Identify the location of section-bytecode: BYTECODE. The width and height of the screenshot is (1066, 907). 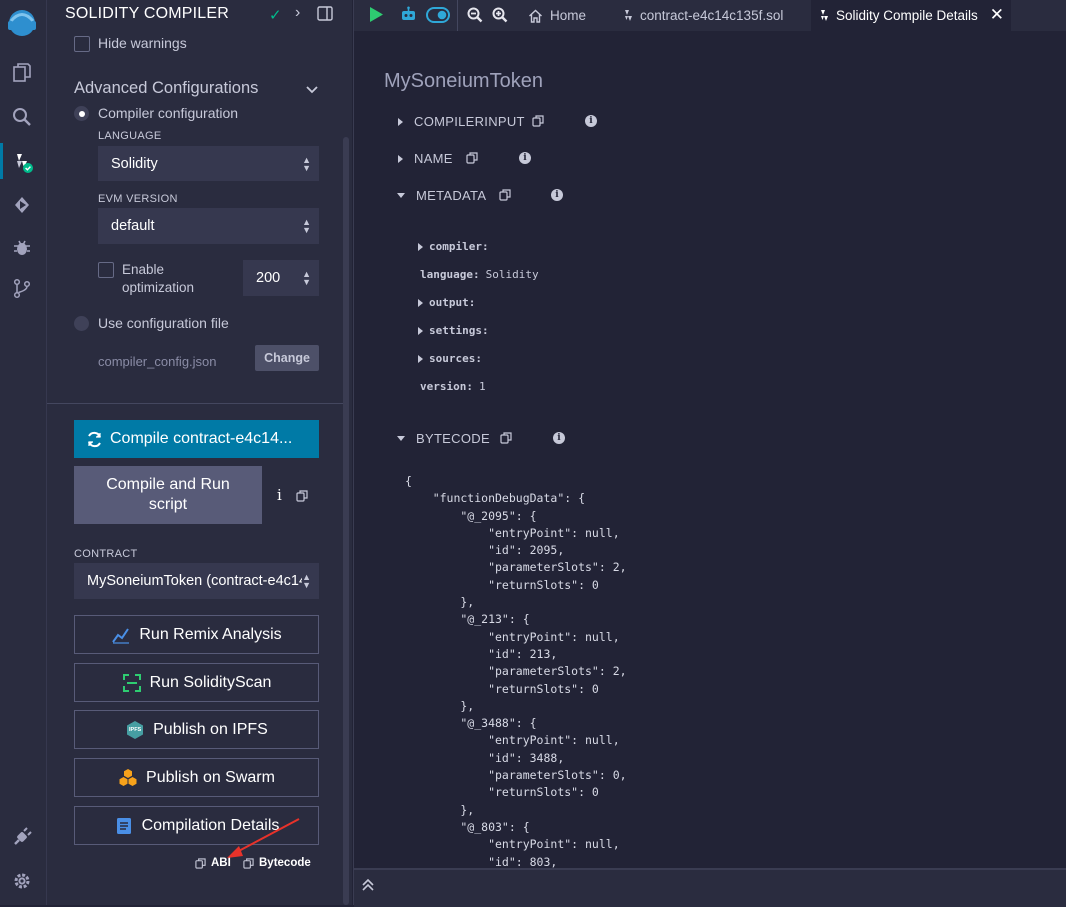
(443, 438).